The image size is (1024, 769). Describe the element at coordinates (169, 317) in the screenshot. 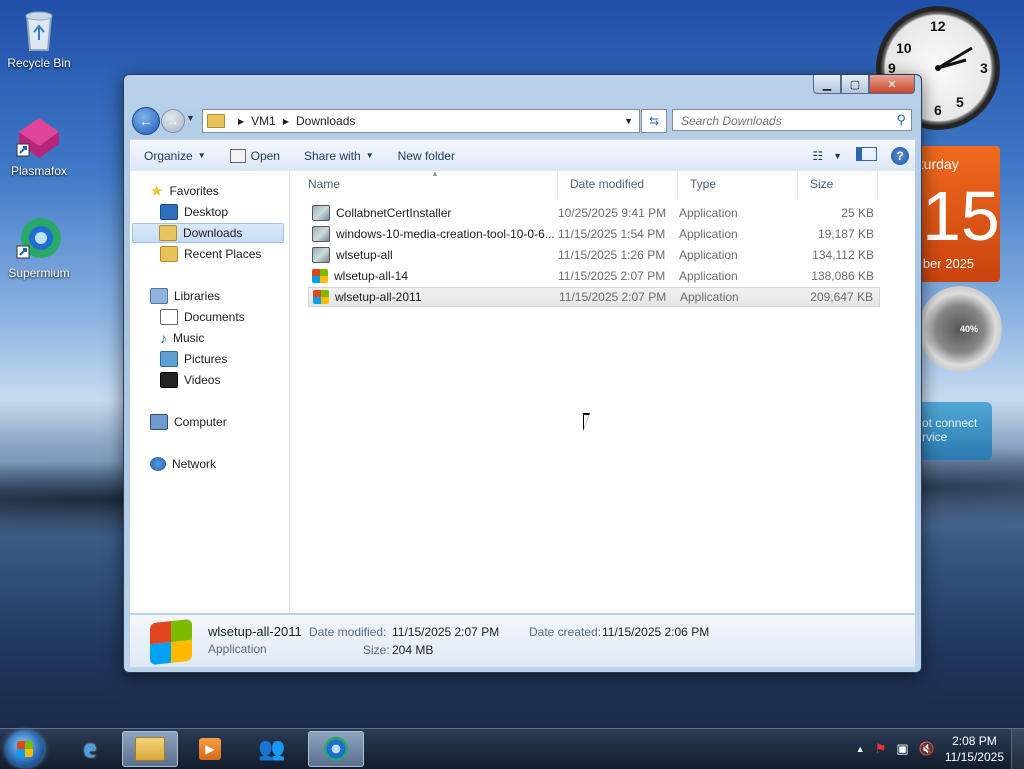

I see `documents-icon` at that location.